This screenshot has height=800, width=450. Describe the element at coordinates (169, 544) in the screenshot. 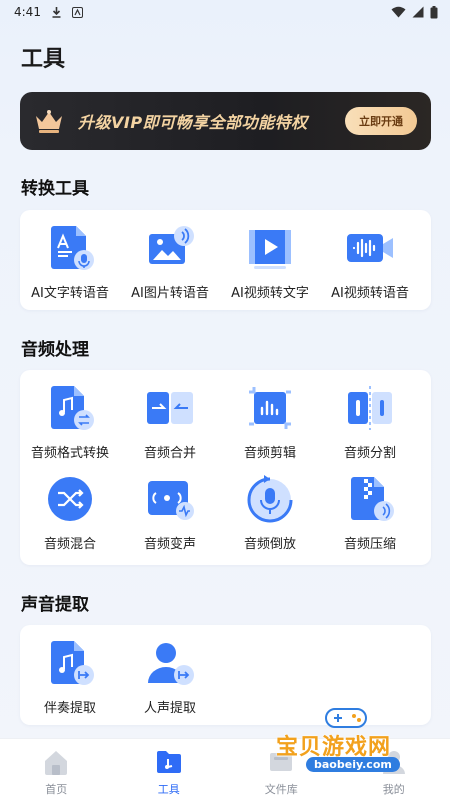

I see `tool-label: 音频变声` at that location.